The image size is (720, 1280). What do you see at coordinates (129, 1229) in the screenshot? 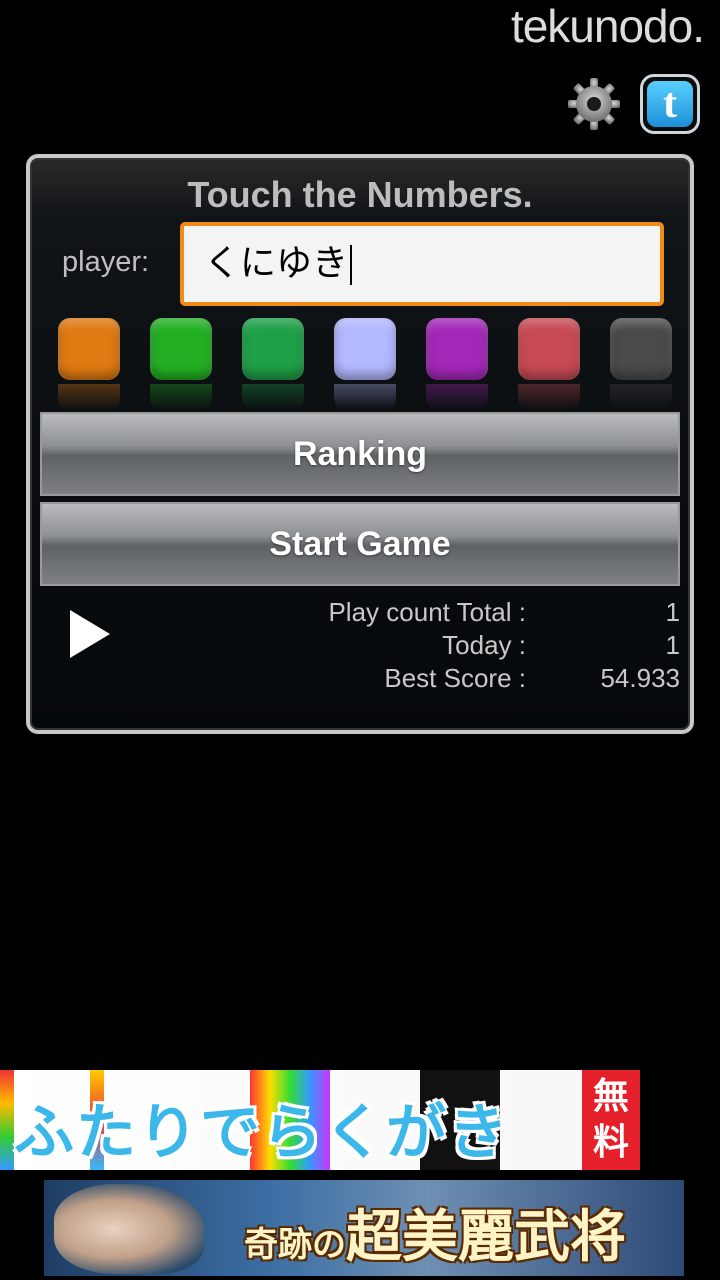
I see `ad-character-image` at bounding box center [129, 1229].